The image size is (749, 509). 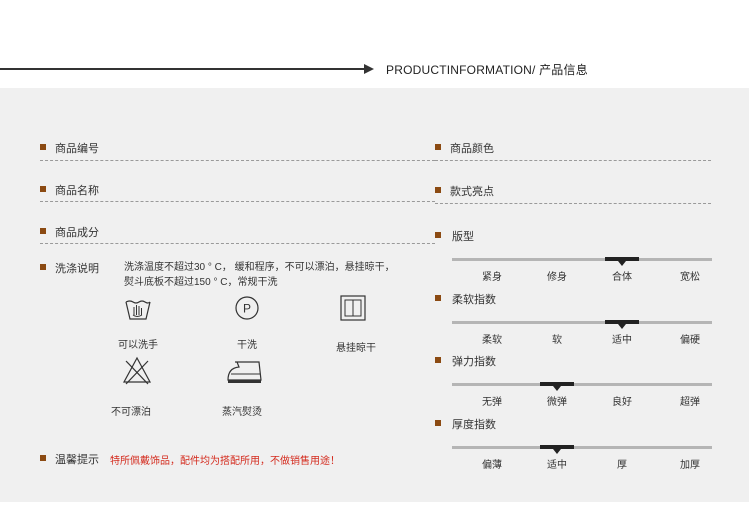 What do you see at coordinates (622, 402) in the screenshot?
I see `scale-option: 良好` at bounding box center [622, 402].